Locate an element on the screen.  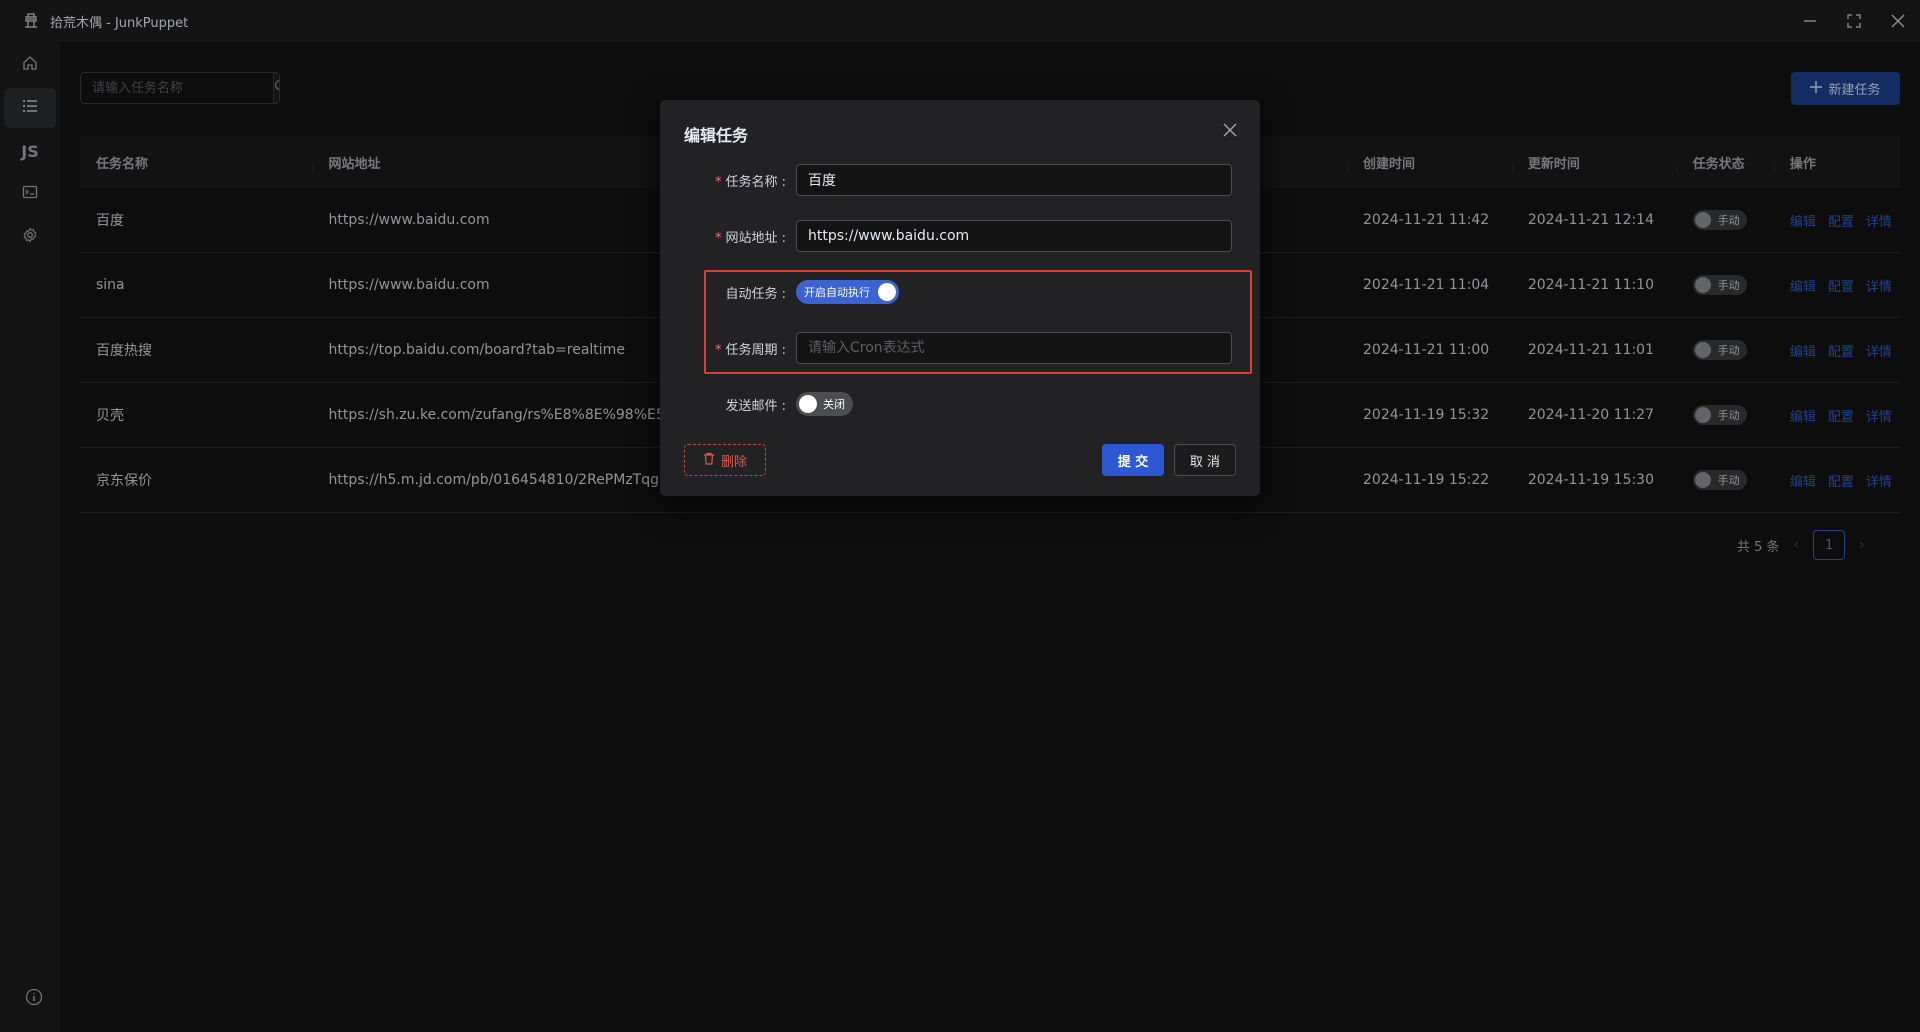
form-row-url: * 网站地址 : is located at coordinates (958, 236).